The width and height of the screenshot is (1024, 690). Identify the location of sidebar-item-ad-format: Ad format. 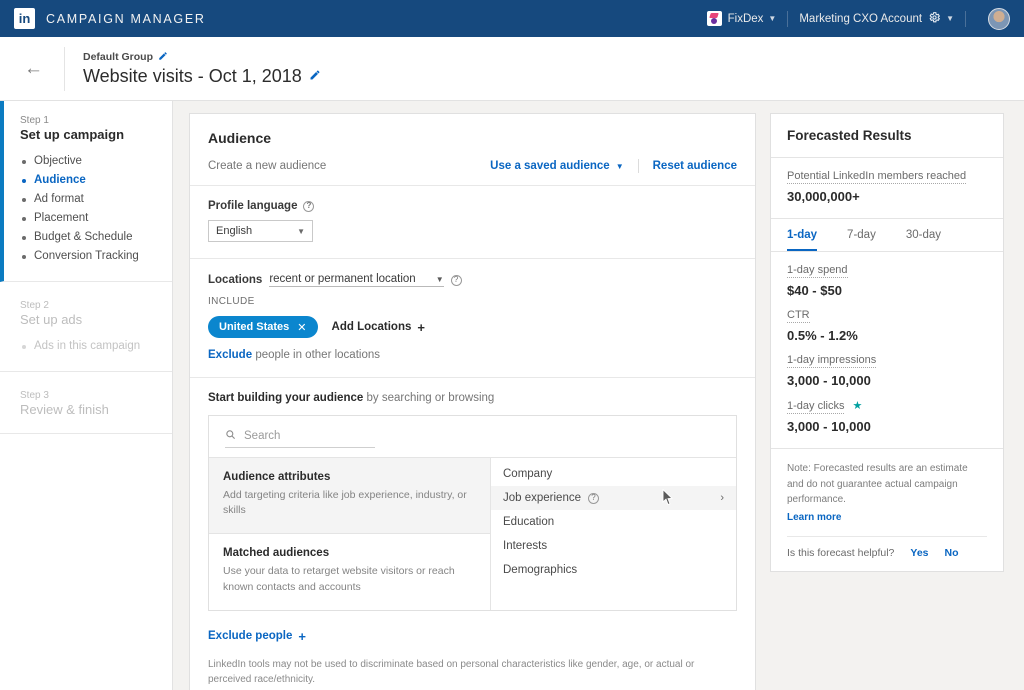
(88, 198).